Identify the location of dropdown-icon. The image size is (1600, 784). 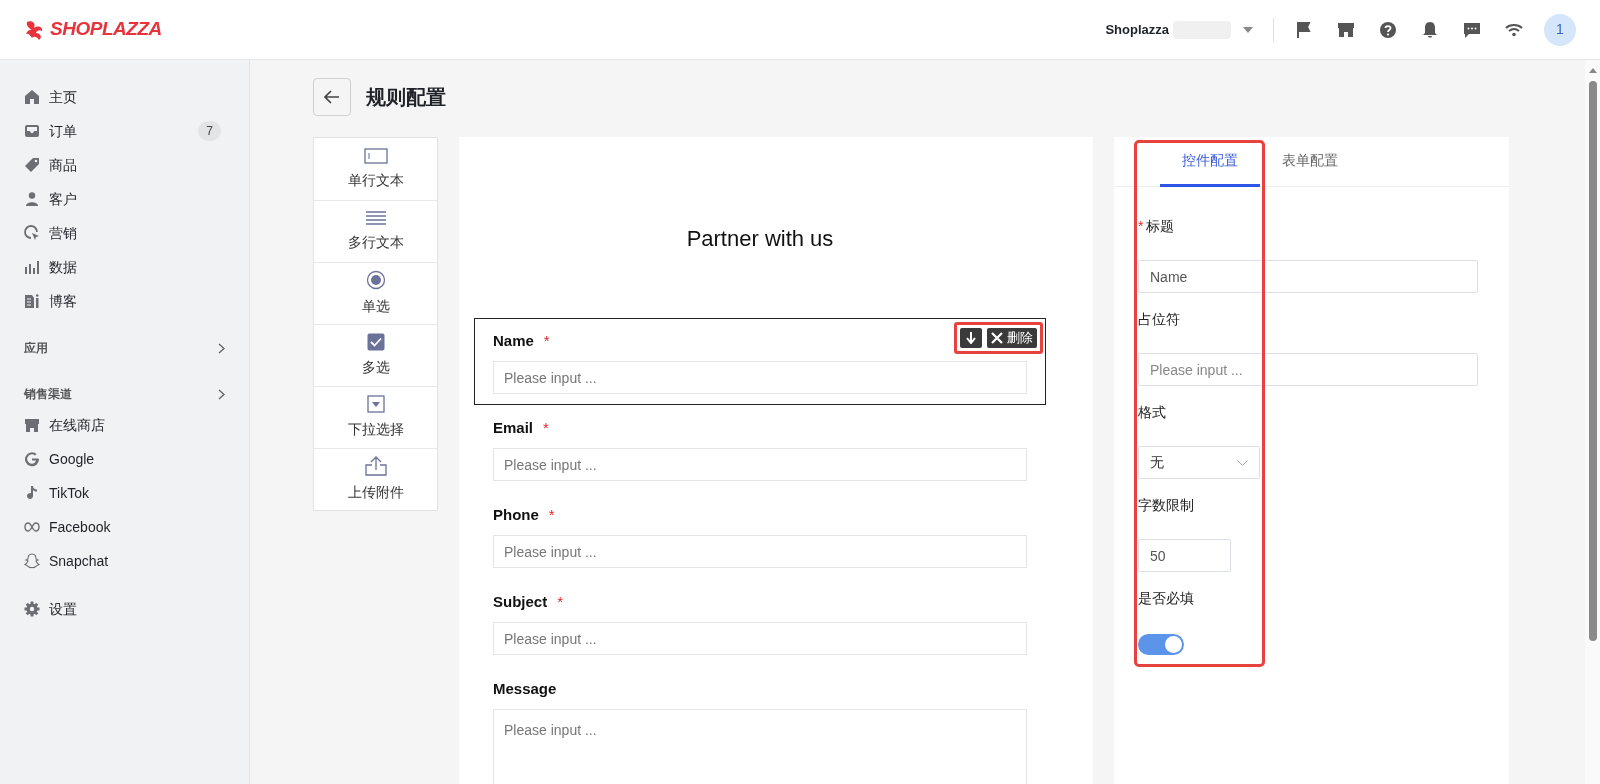
(375, 404).